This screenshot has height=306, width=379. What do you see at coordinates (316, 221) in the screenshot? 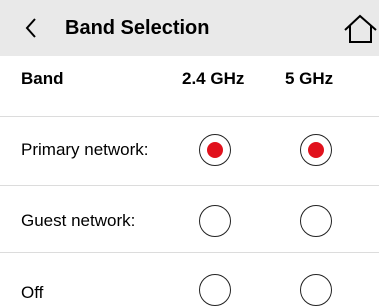
I see `radio-guest-5ghz` at bounding box center [316, 221].